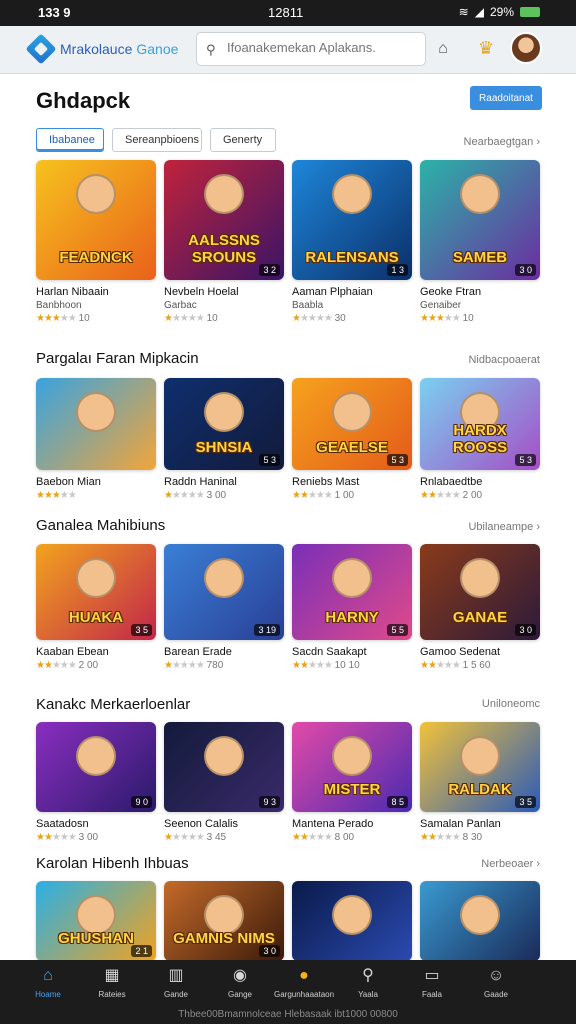 This screenshot has width=576, height=1024. Describe the element at coordinates (352, 220) in the screenshot. I see `game-thumbnail: RALENSANS 1 3` at that location.